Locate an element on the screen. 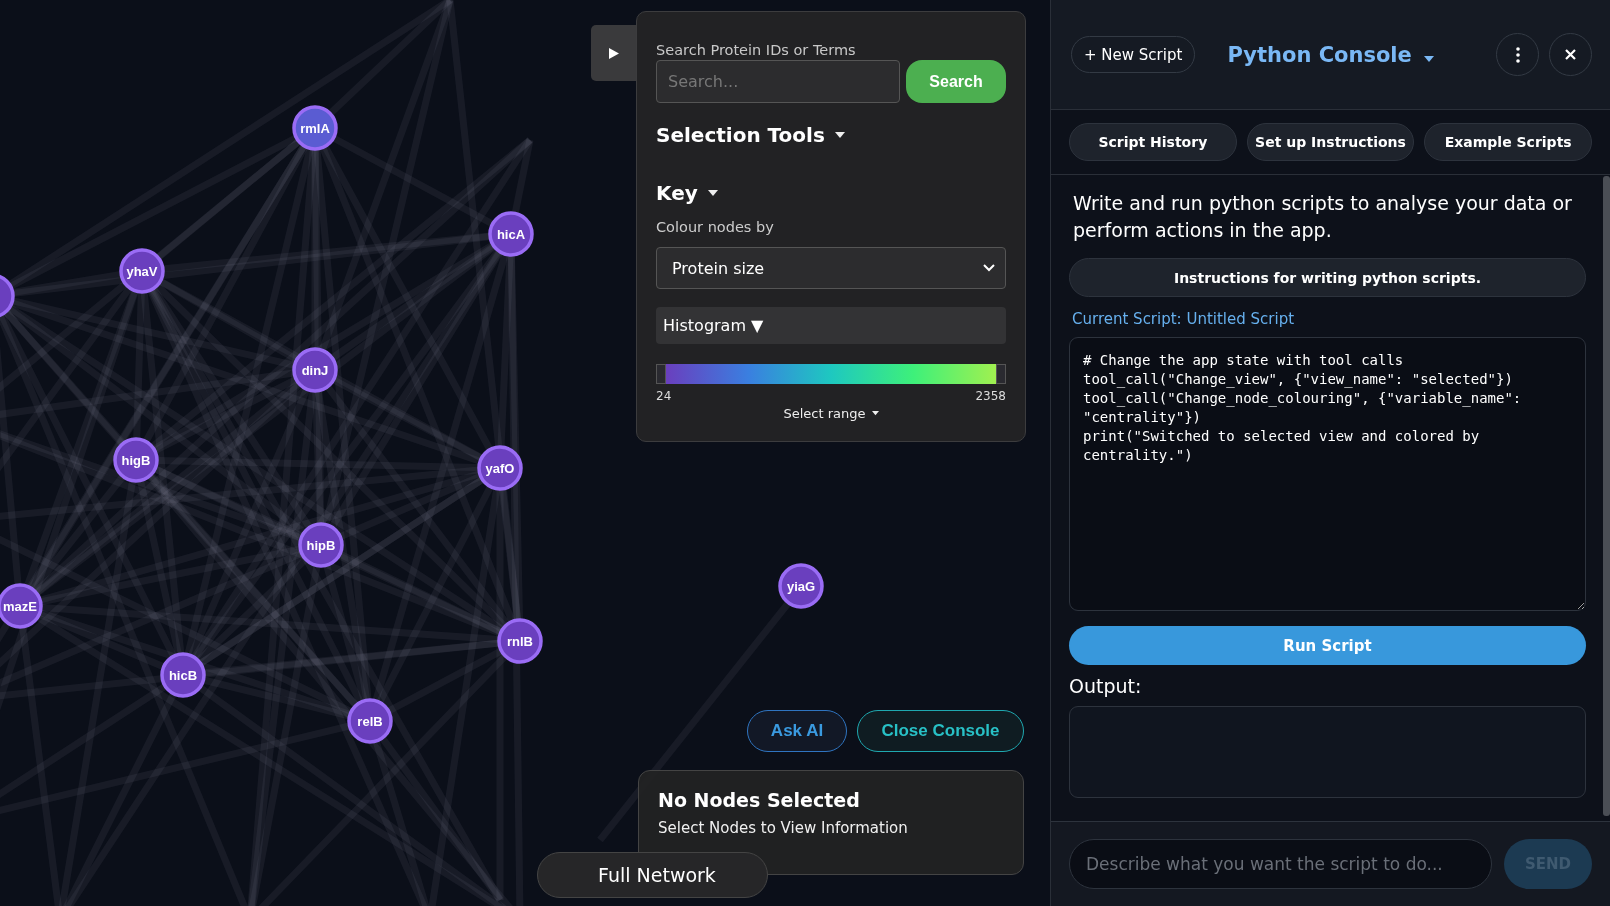 Image resolution: width=1610 pixels, height=906 pixels. network-node: higB is located at coordinates (136, 460).